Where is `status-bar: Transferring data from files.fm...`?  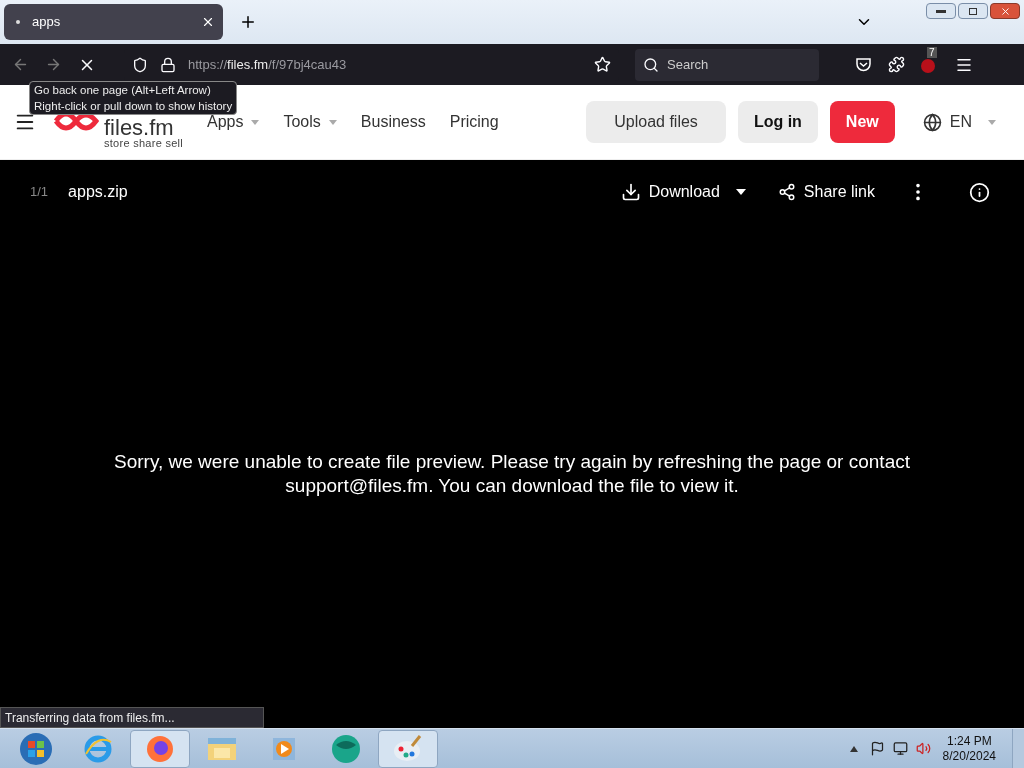
status-bar: Transferring data from files.fm... is located at coordinates (132, 717).